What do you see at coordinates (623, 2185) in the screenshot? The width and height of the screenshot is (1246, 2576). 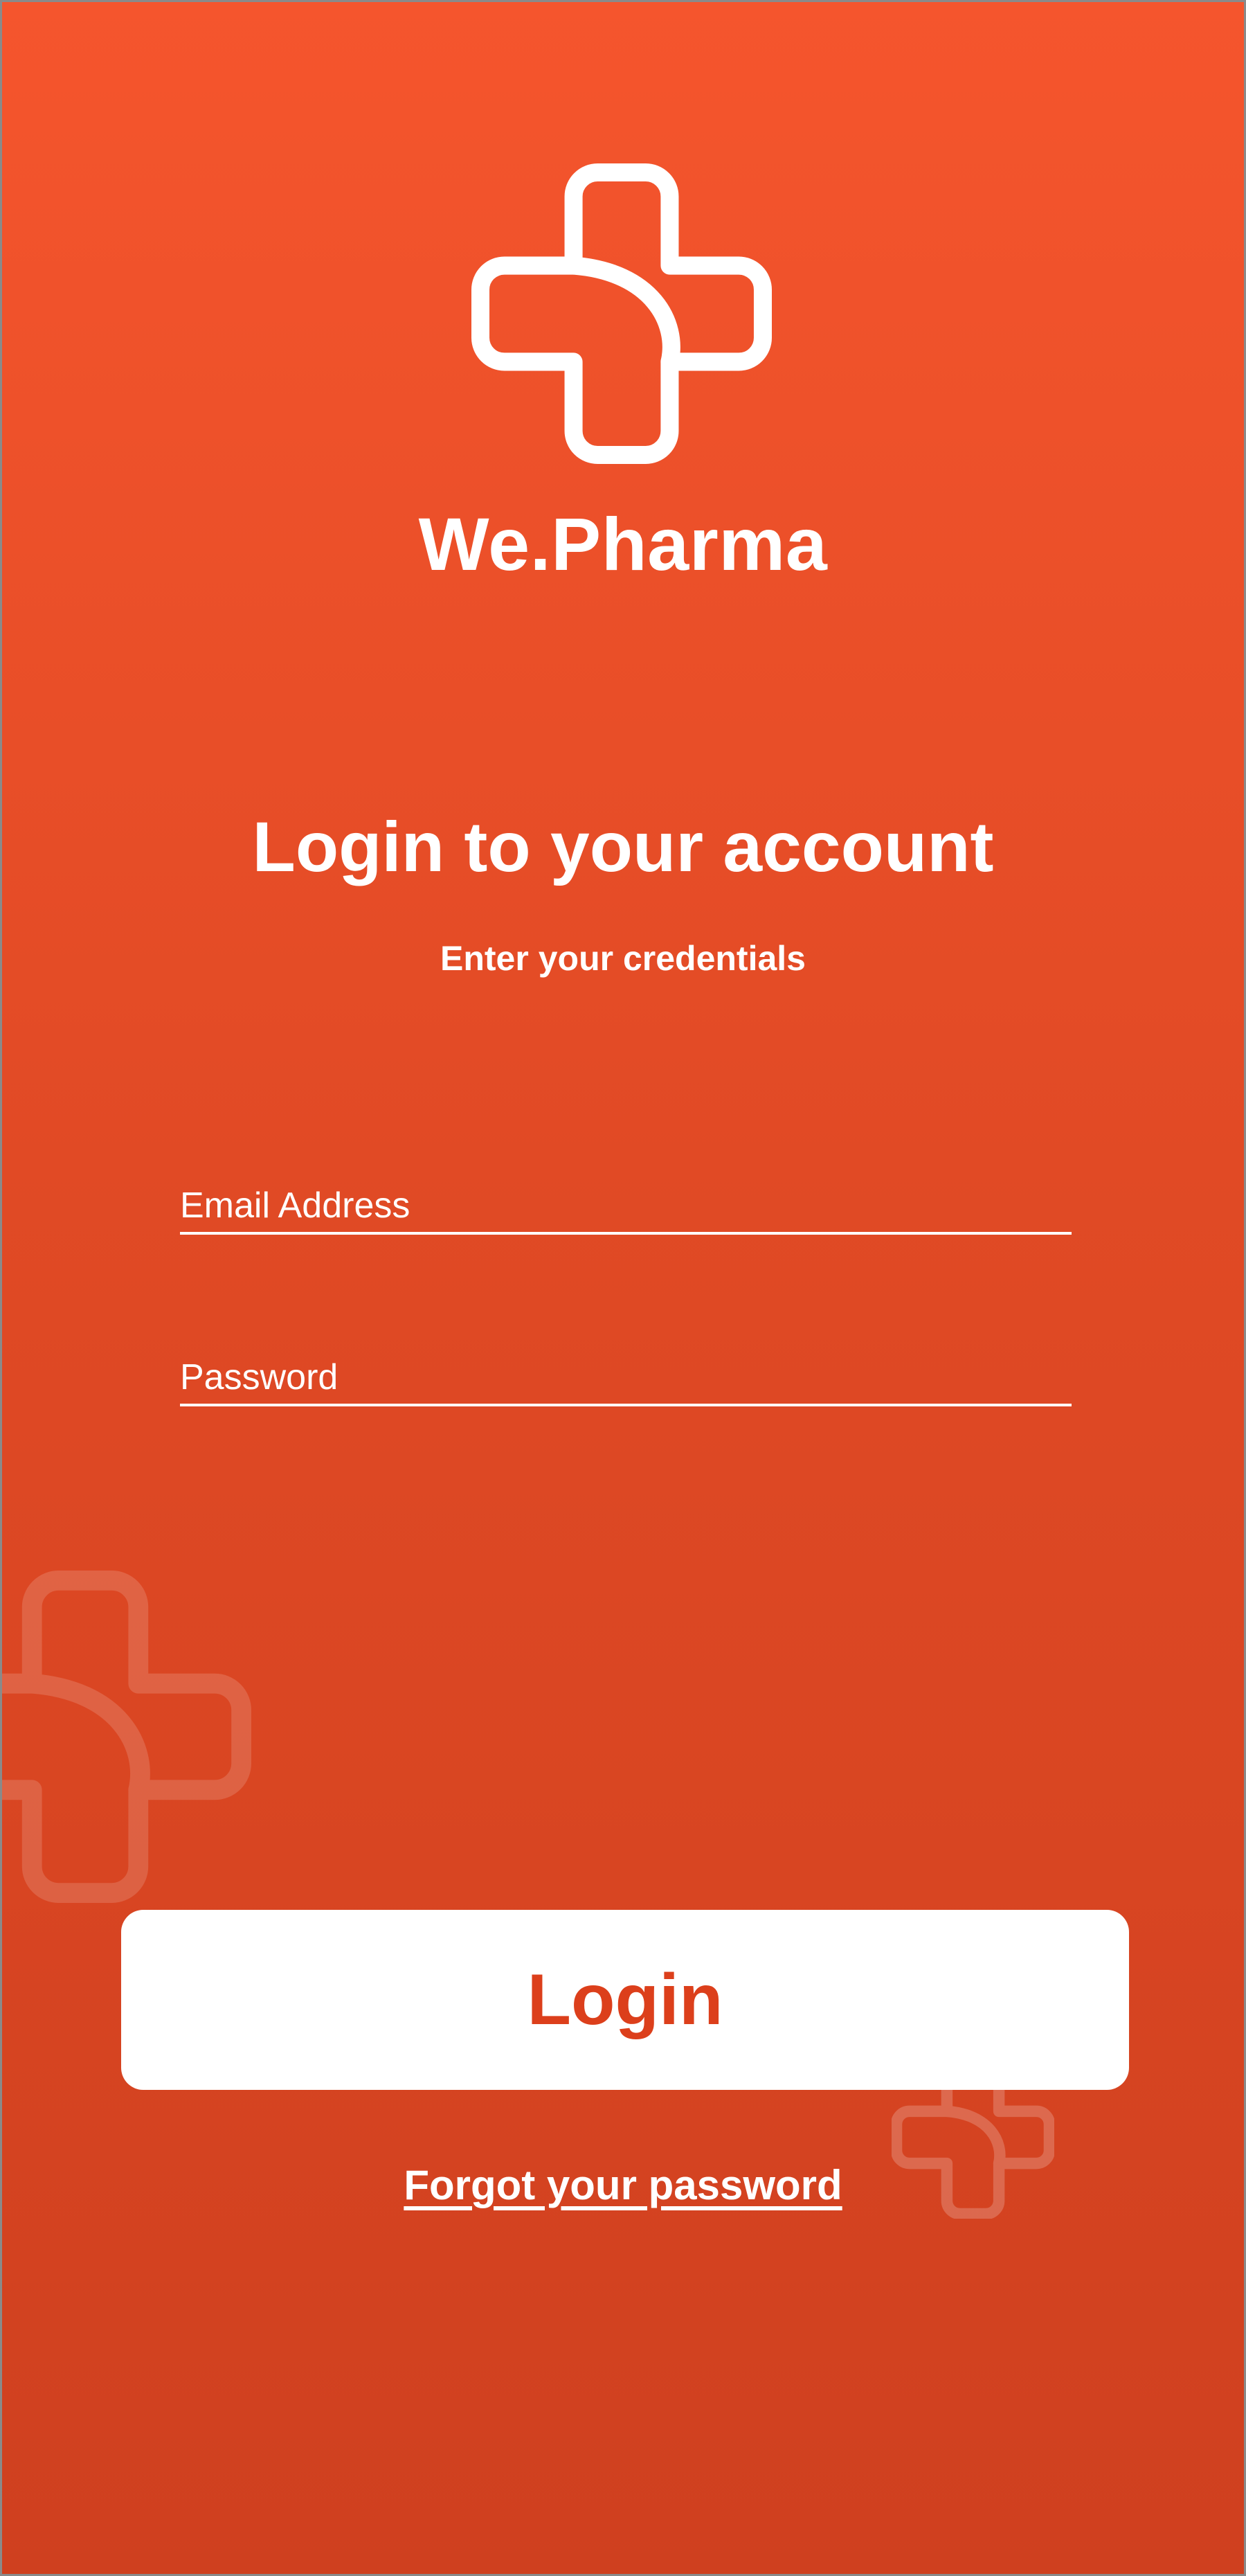 I see `forgot-password-link: Forgot your password` at bounding box center [623, 2185].